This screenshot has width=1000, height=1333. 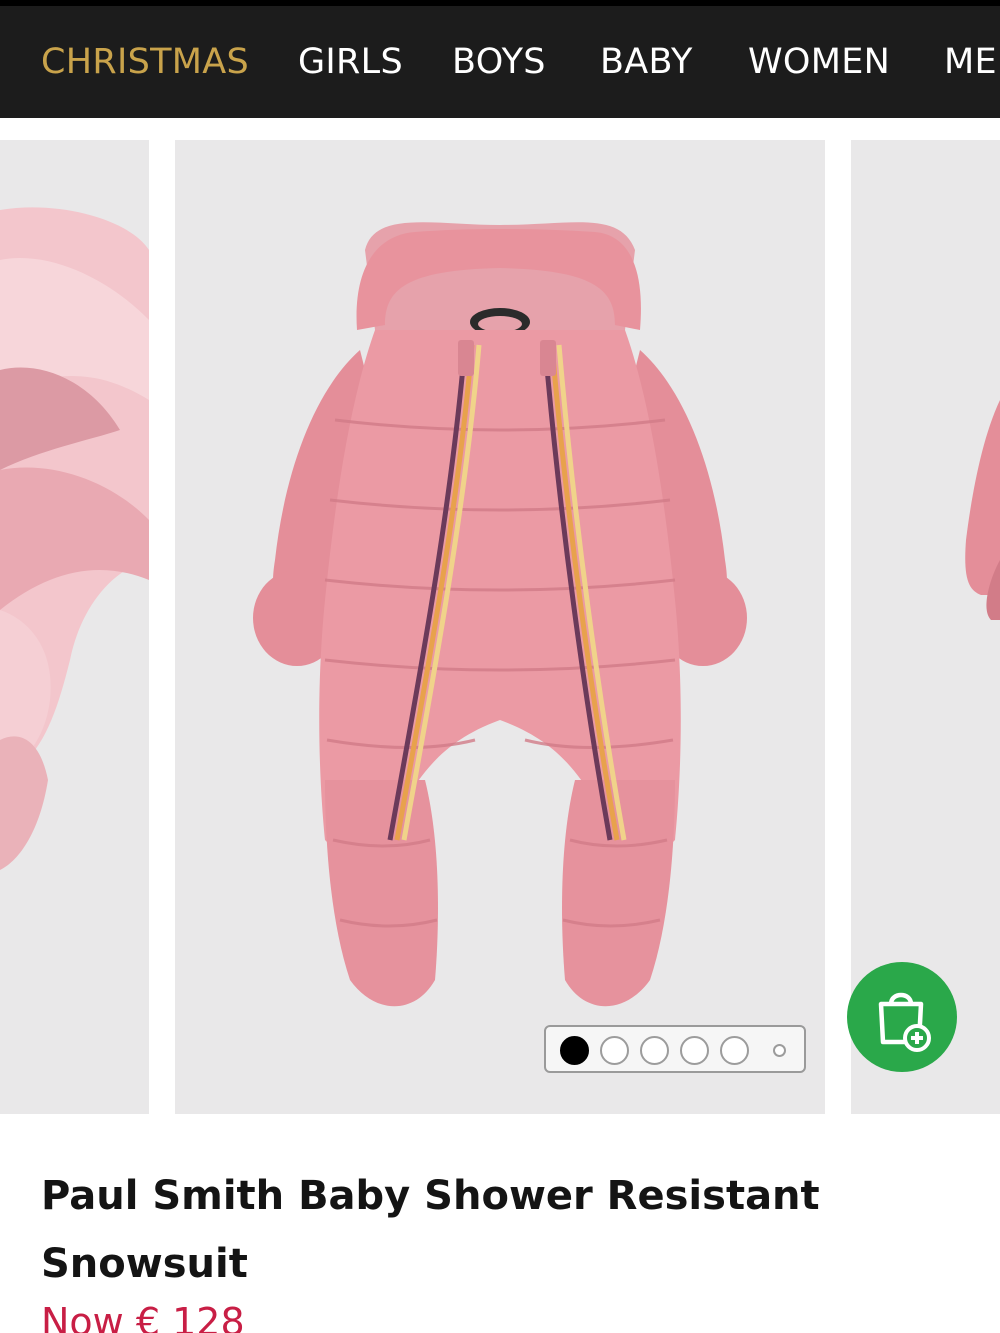 What do you see at coordinates (74, 627) in the screenshot?
I see `previous-product-image` at bounding box center [74, 627].